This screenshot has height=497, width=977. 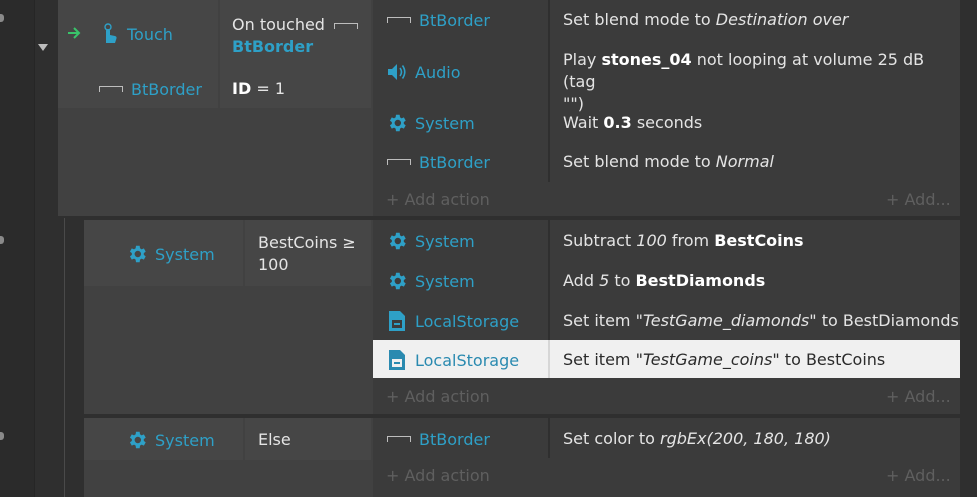 I want to click on action-text-set-blend-normal: Set blend mode to Normal, so click(x=668, y=162).